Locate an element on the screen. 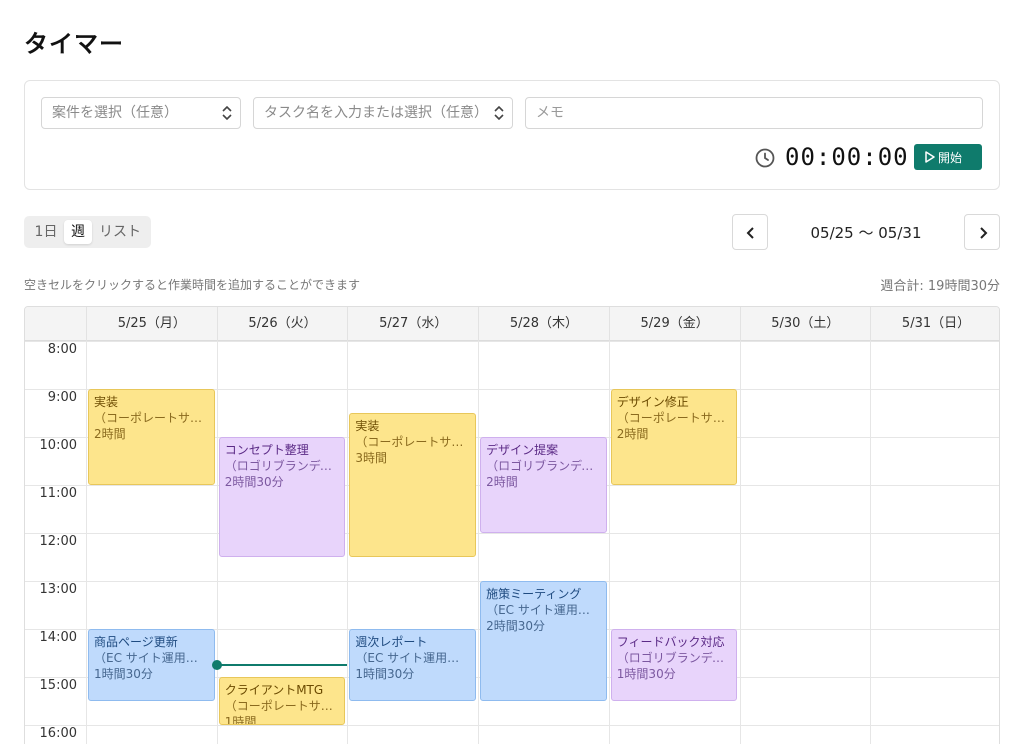 This screenshot has width=1024, height=744. time-entry: 週次レポート （EC サイト運用支援） 1時間30分 is located at coordinates (413, 665).